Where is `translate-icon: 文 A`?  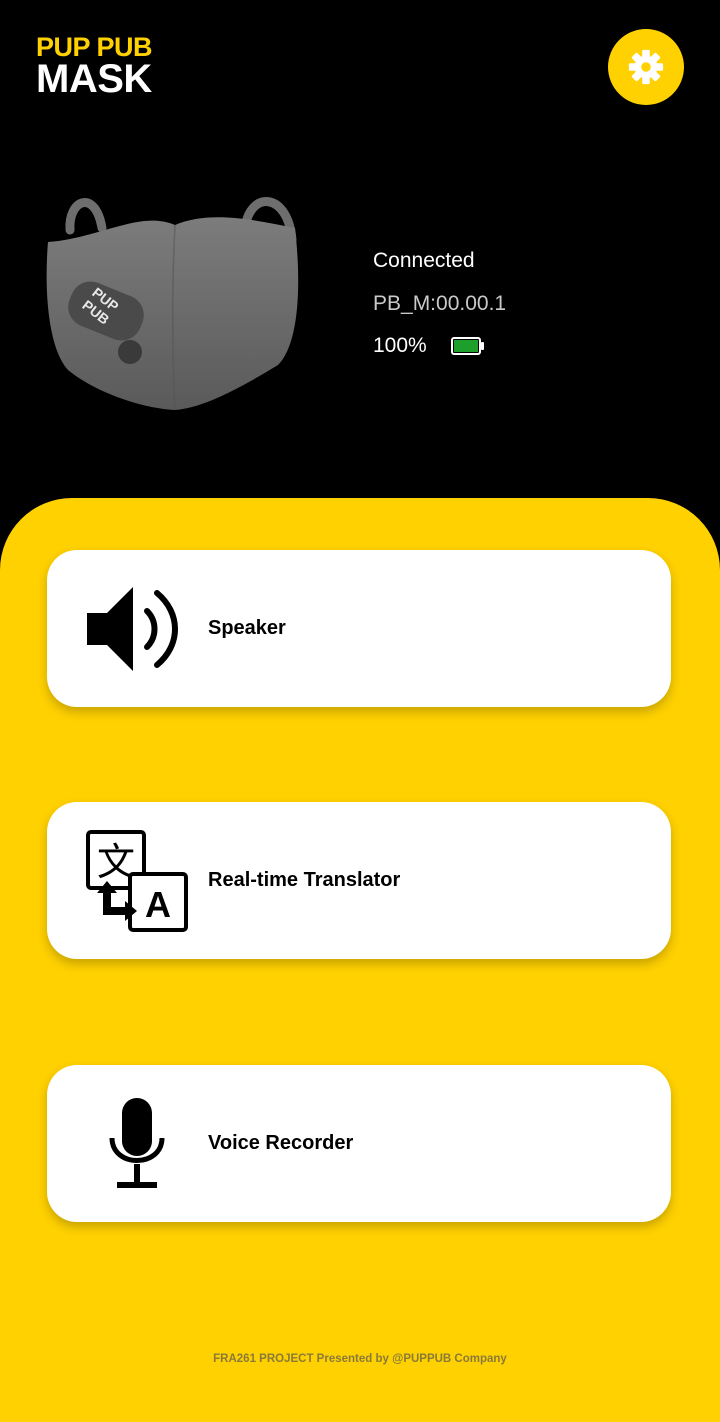
translate-icon: 文 A is located at coordinates (137, 880).